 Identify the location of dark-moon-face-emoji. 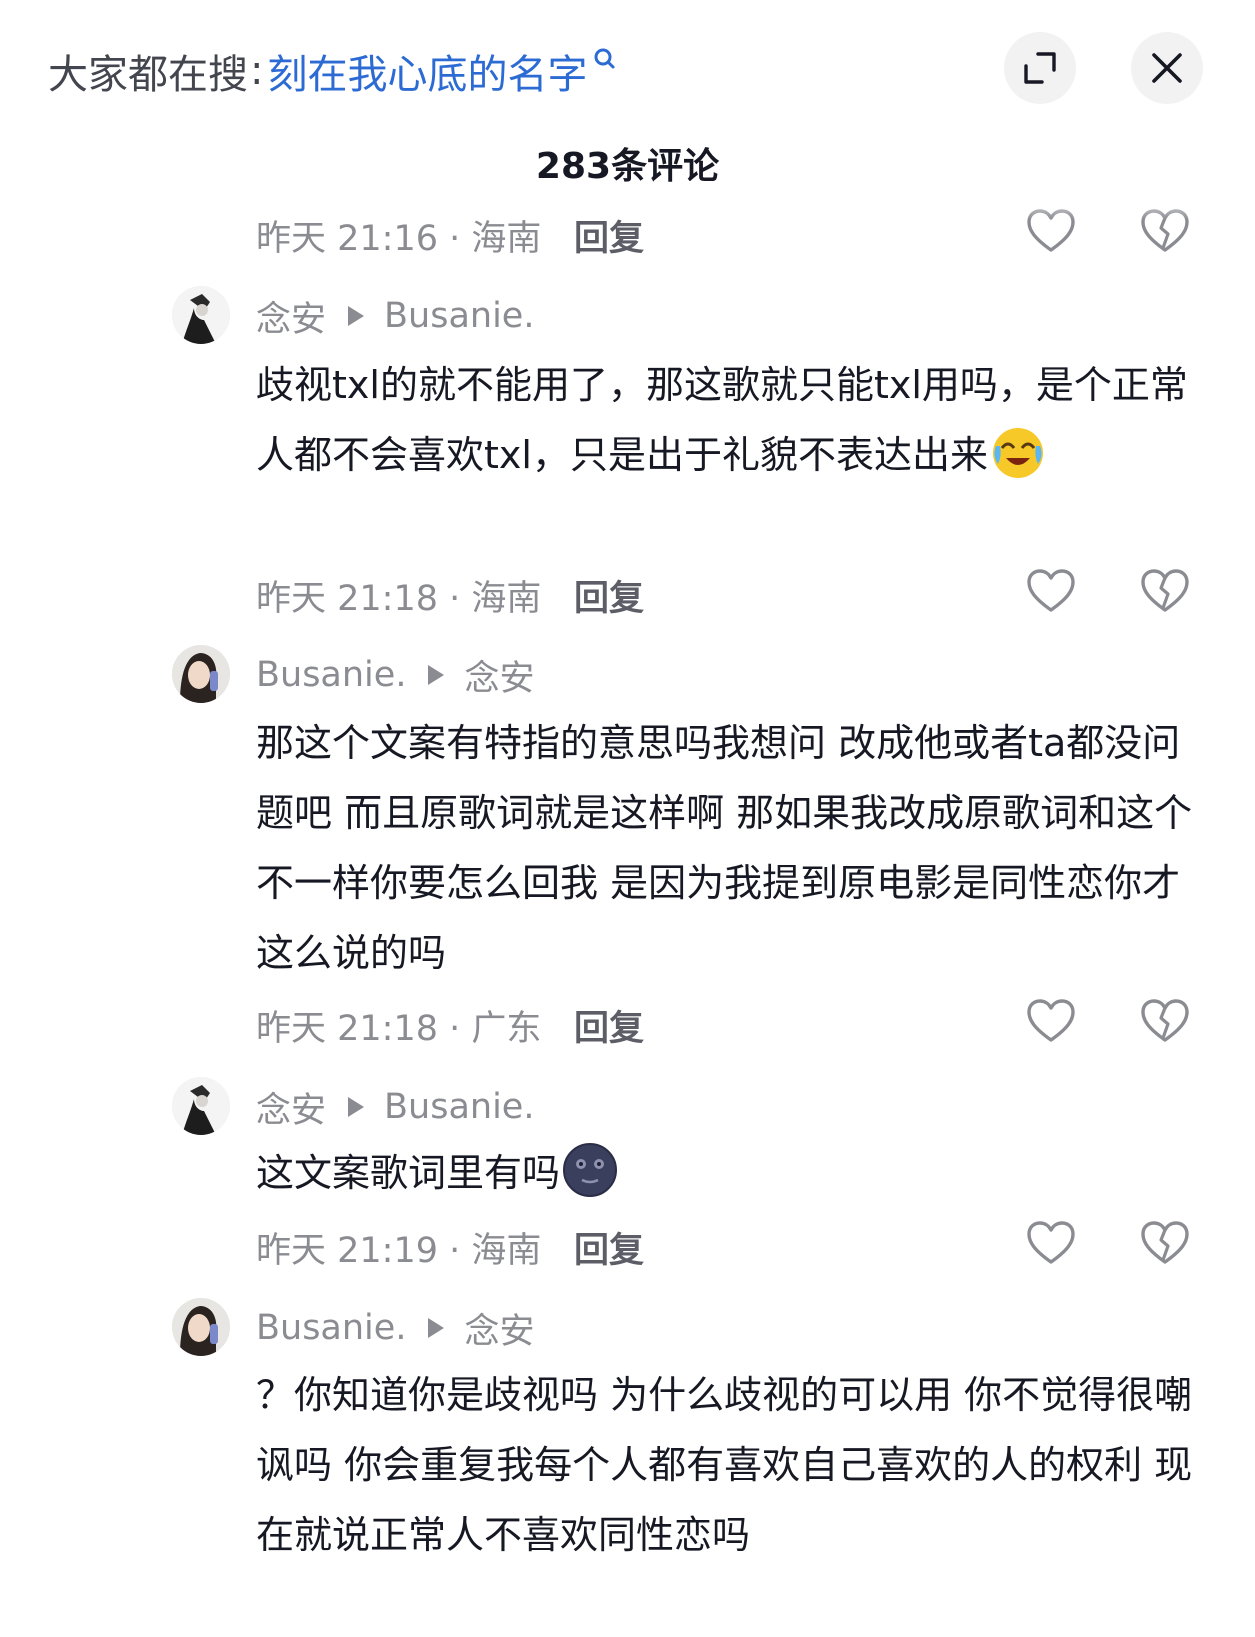
(590, 1170).